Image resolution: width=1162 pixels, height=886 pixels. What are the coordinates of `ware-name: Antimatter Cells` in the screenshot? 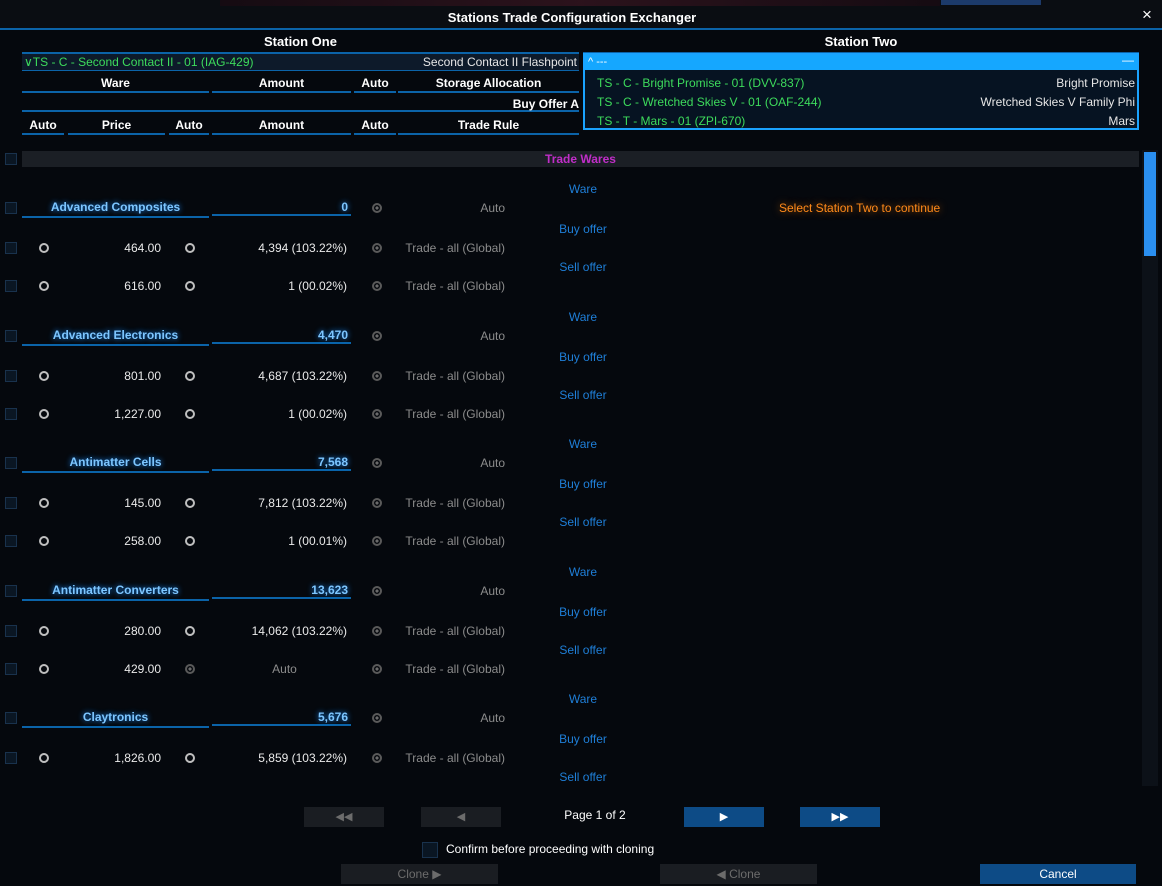 It's located at (115, 464).